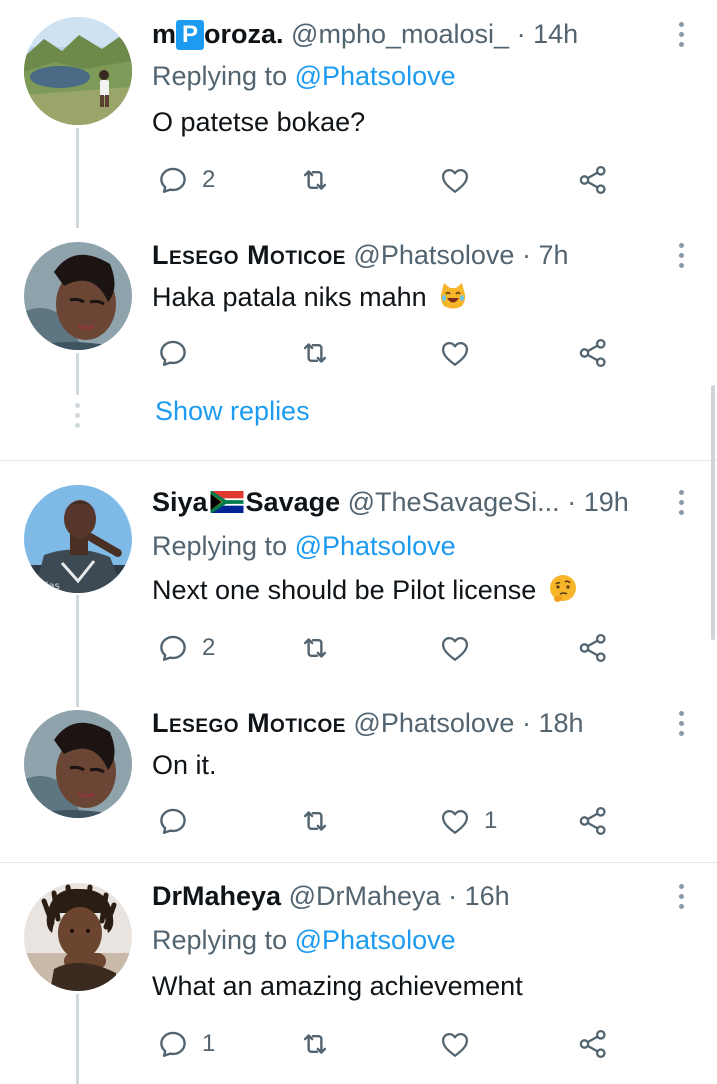 This screenshot has height=1084, width=717. I want to click on tweet-text: What an amazing achievement, so click(337, 986).